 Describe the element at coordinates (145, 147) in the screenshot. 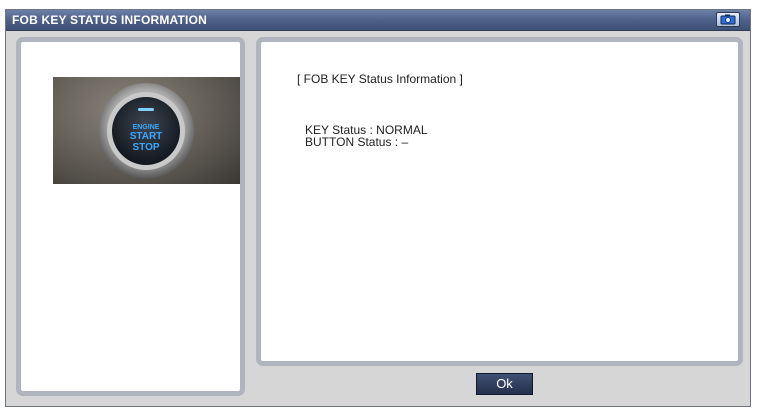

I see `button-text-stop: STOP` at that location.